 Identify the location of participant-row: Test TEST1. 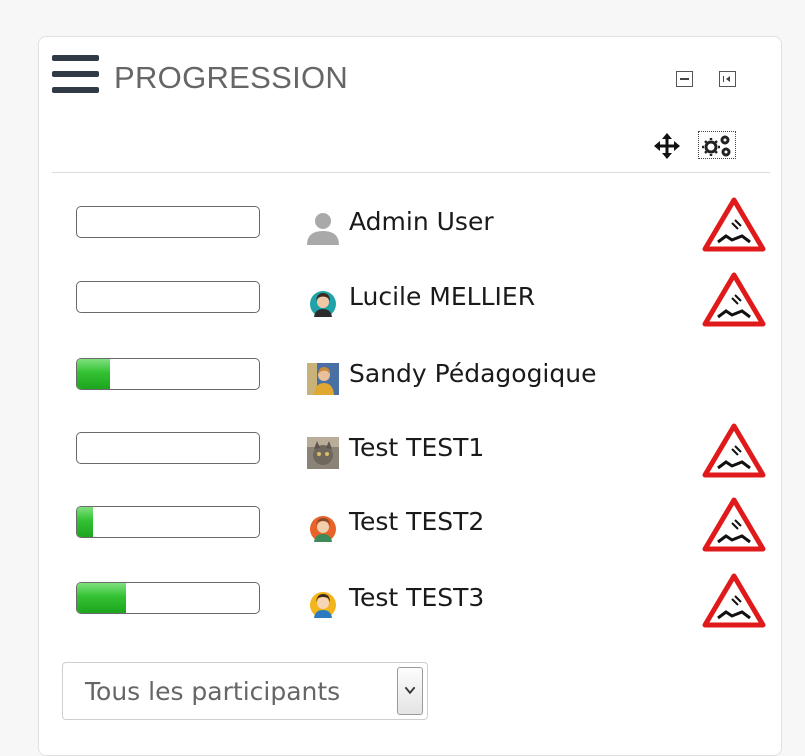
(402, 455).